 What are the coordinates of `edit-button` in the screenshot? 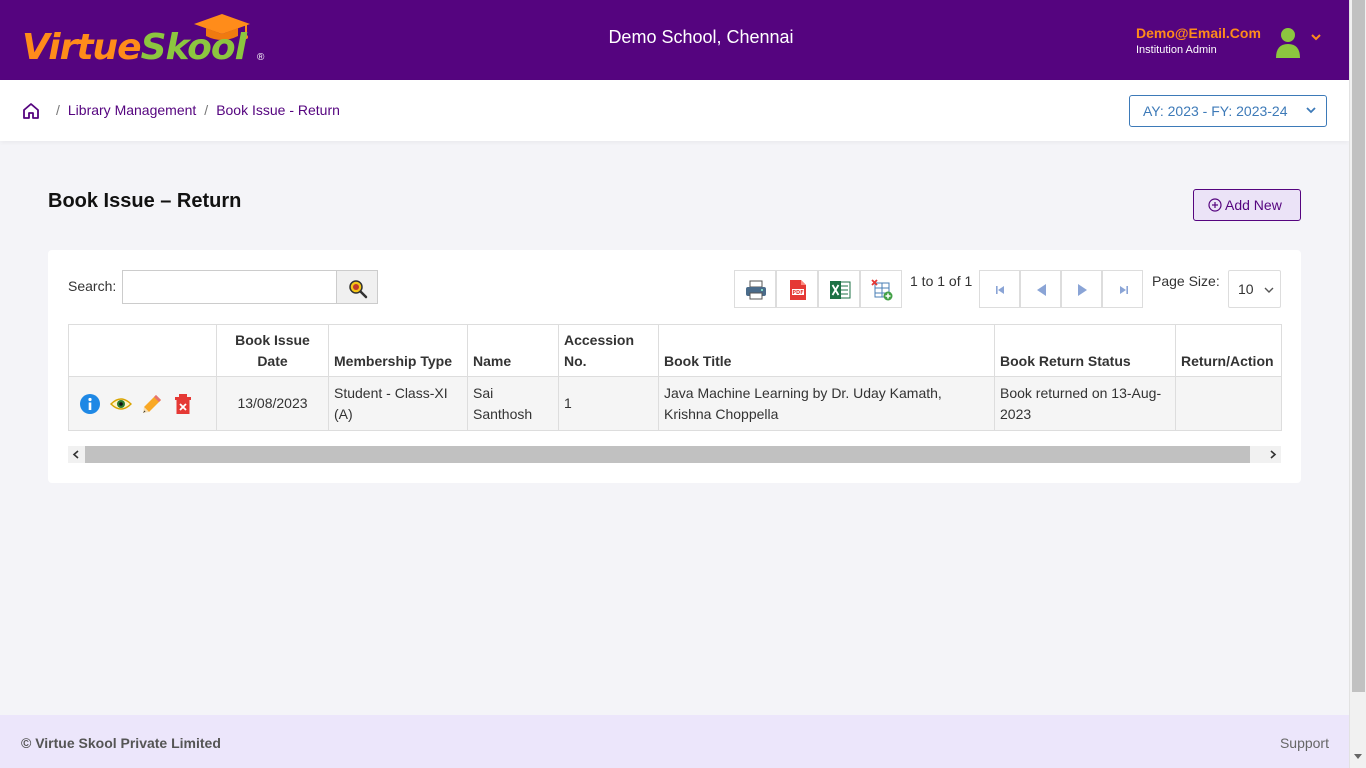 It's located at (152, 404).